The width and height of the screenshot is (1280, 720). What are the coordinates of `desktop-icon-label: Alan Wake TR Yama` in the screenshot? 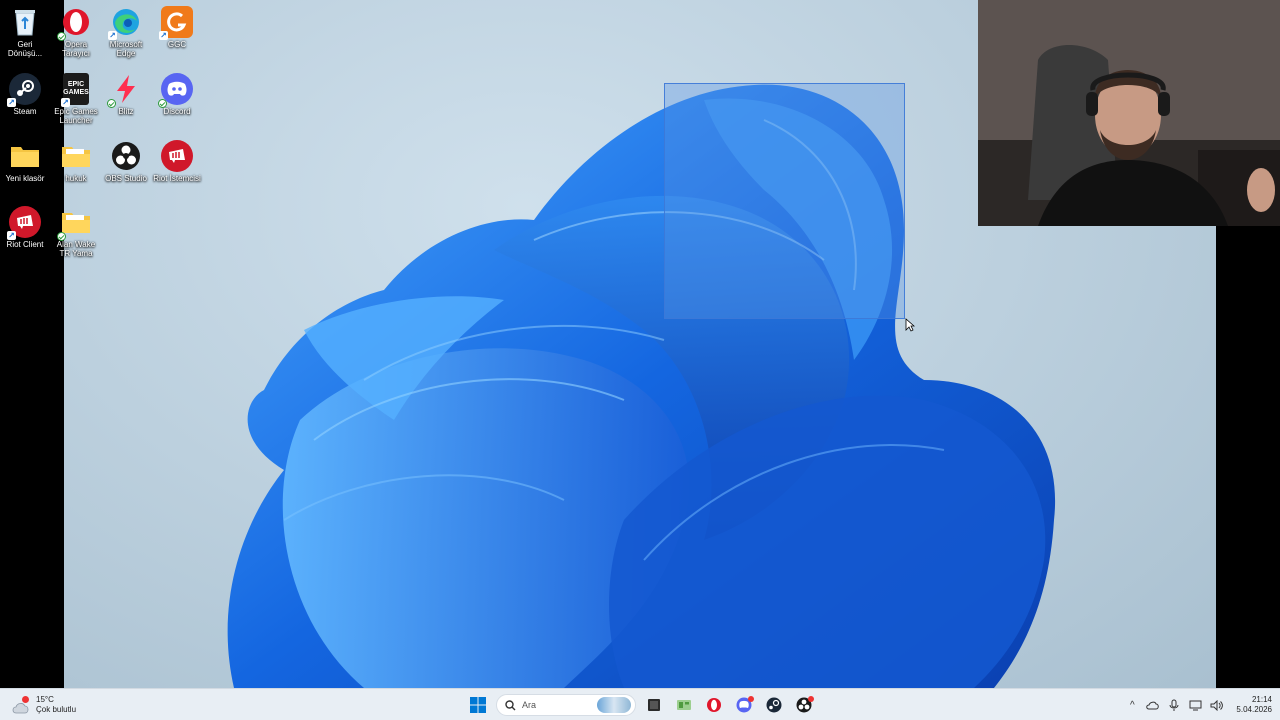 It's located at (76, 249).